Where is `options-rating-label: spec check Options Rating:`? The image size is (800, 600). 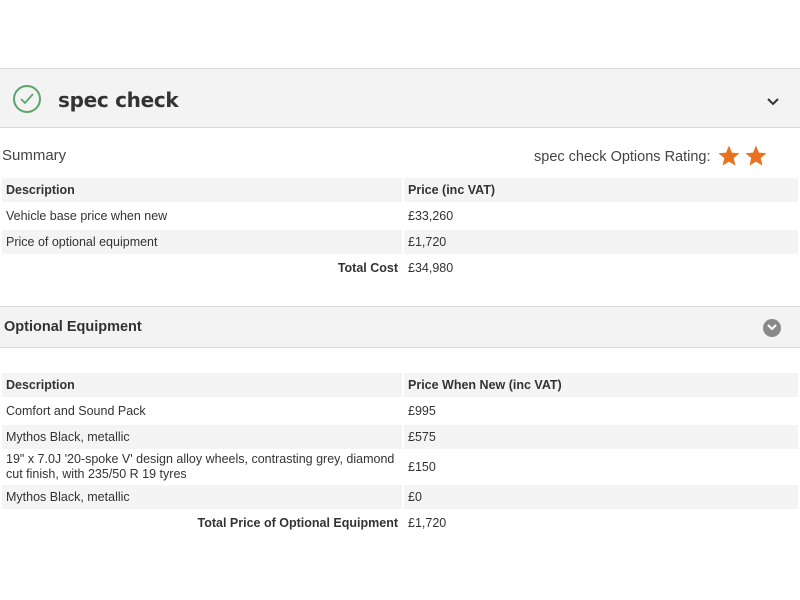
options-rating-label: spec check Options Rating: is located at coordinates (622, 157).